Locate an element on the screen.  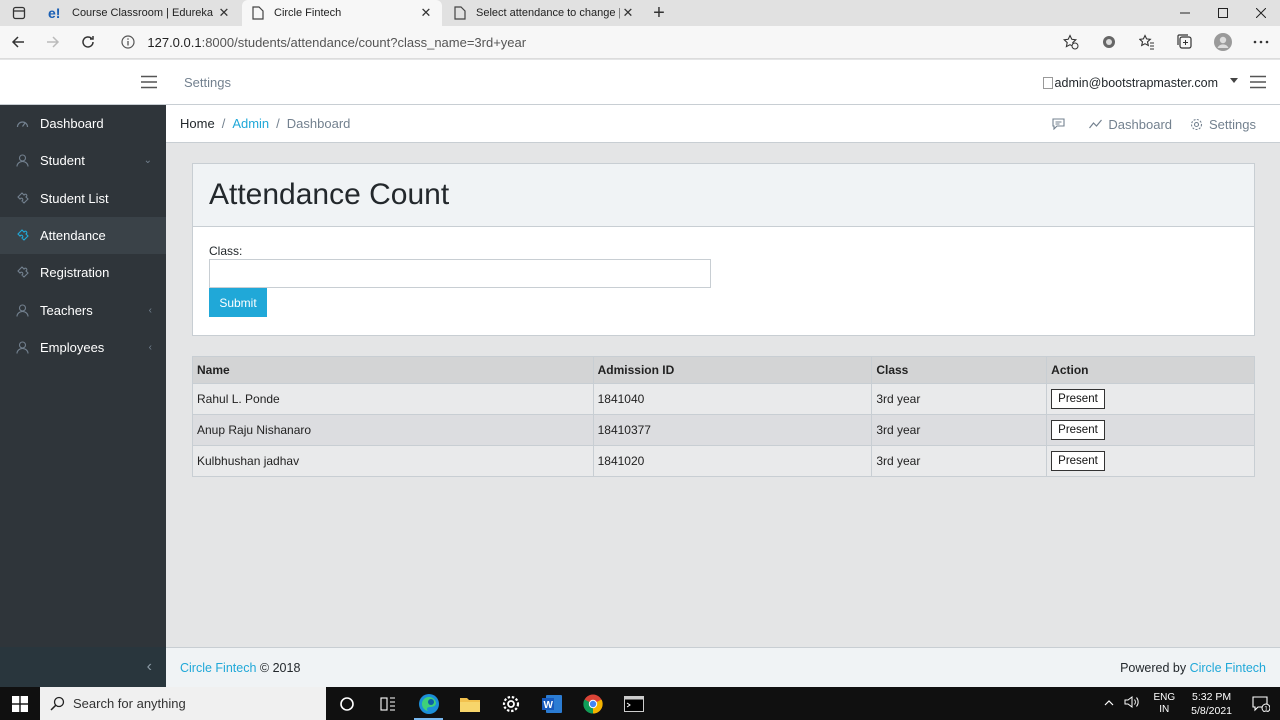
chevron-down-icon: ⌄ is located at coordinates (147, 161).